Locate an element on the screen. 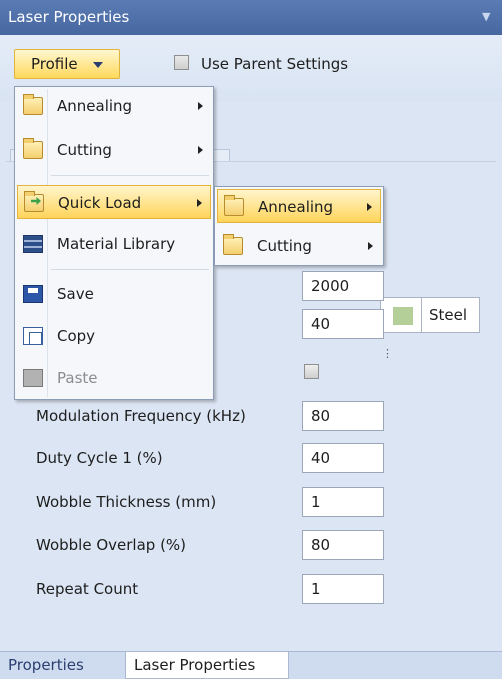 Image resolution: width=502 pixels, height=679 pixels. menu-item-quick-load: Quick Load is located at coordinates (114, 202).